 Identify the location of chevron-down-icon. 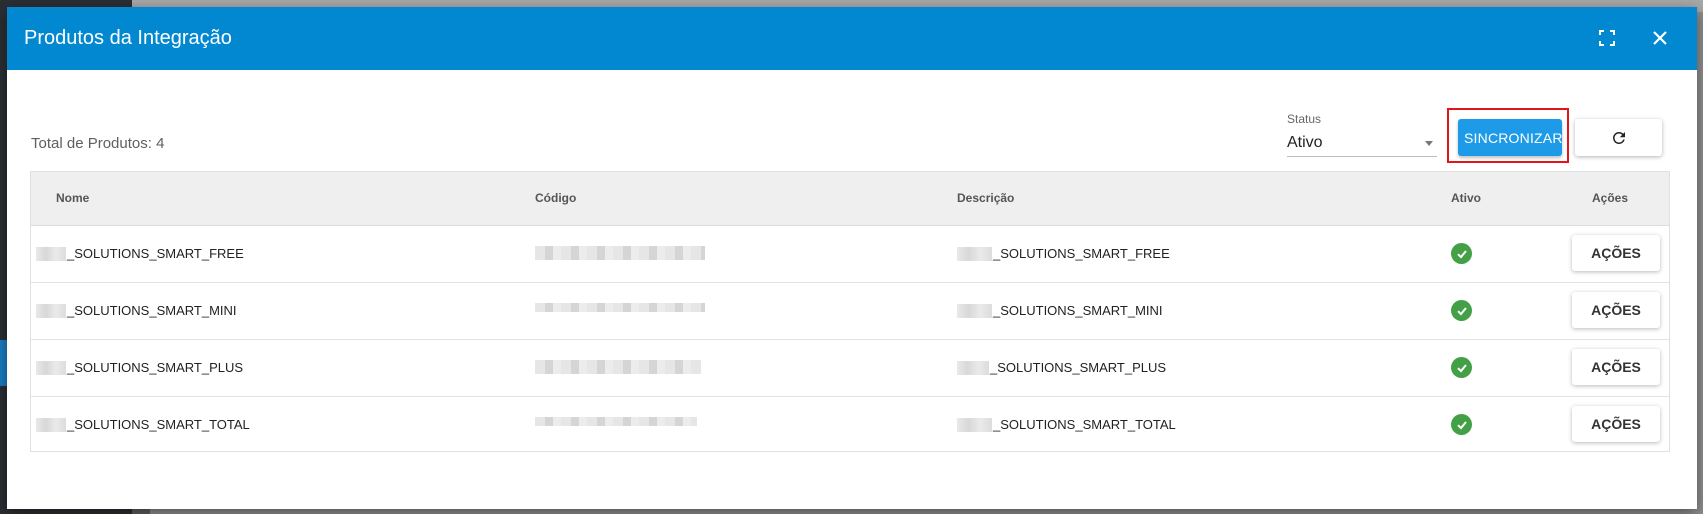
(1429, 143).